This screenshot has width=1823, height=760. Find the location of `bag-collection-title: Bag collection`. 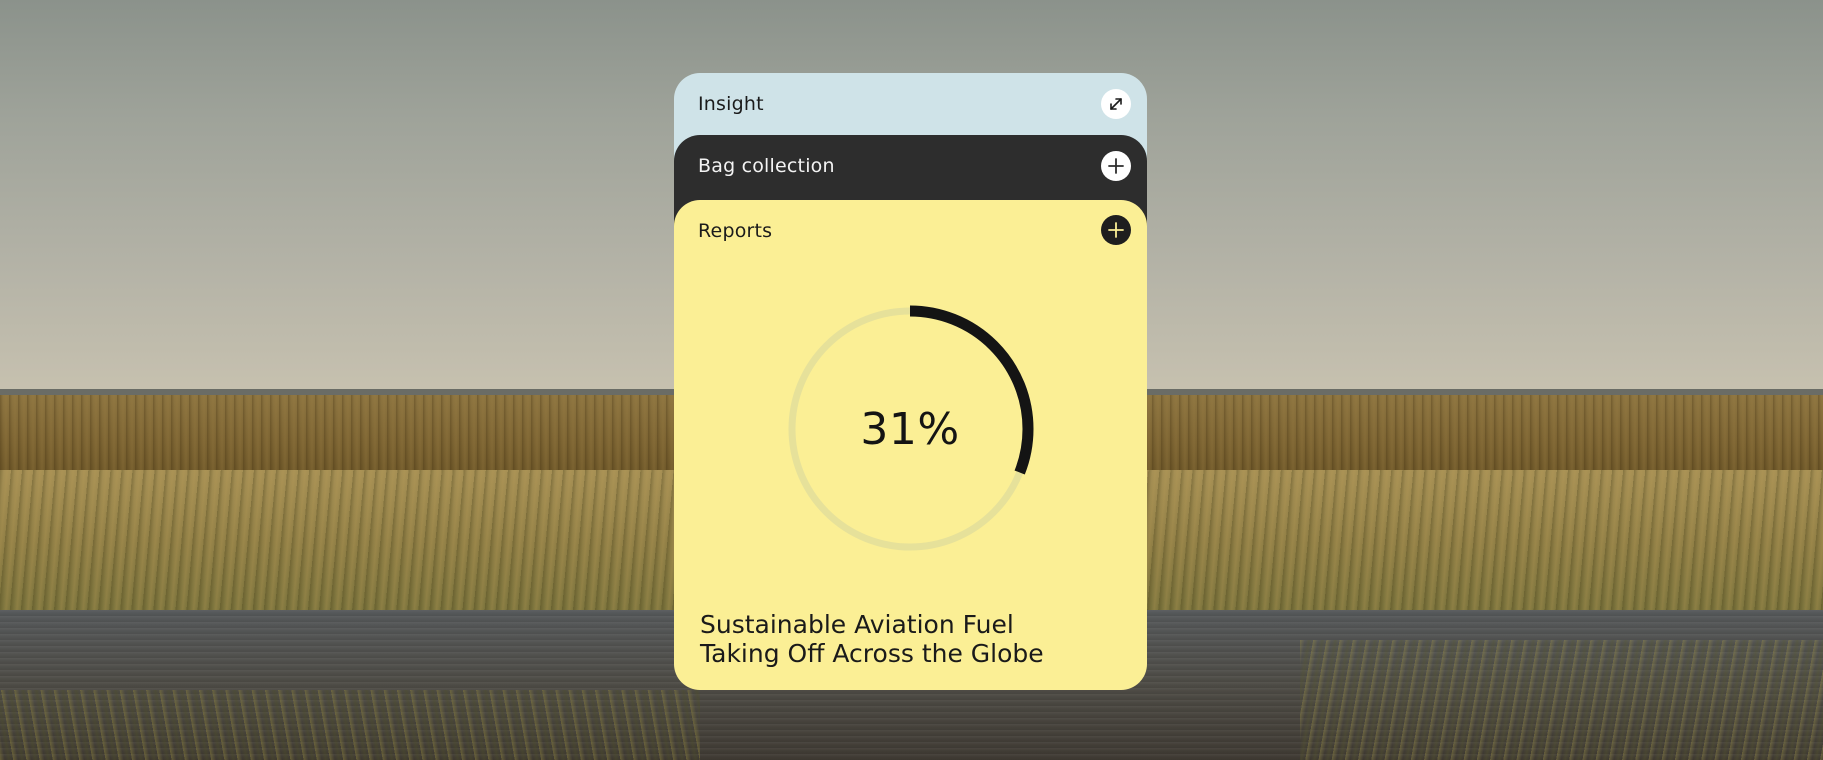

bag-collection-title: Bag collection is located at coordinates (766, 166).